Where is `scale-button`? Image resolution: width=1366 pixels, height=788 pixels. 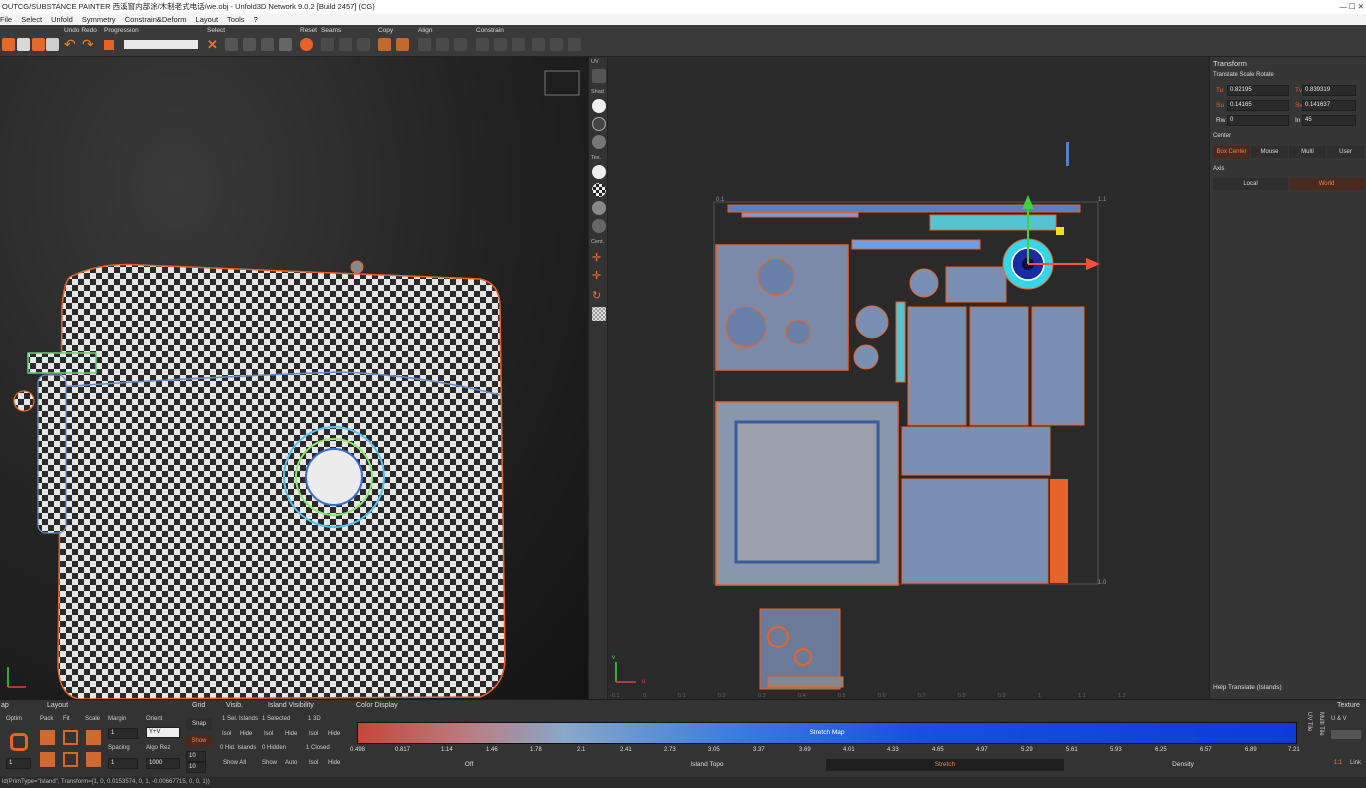
scale-button is located at coordinates (93, 737).